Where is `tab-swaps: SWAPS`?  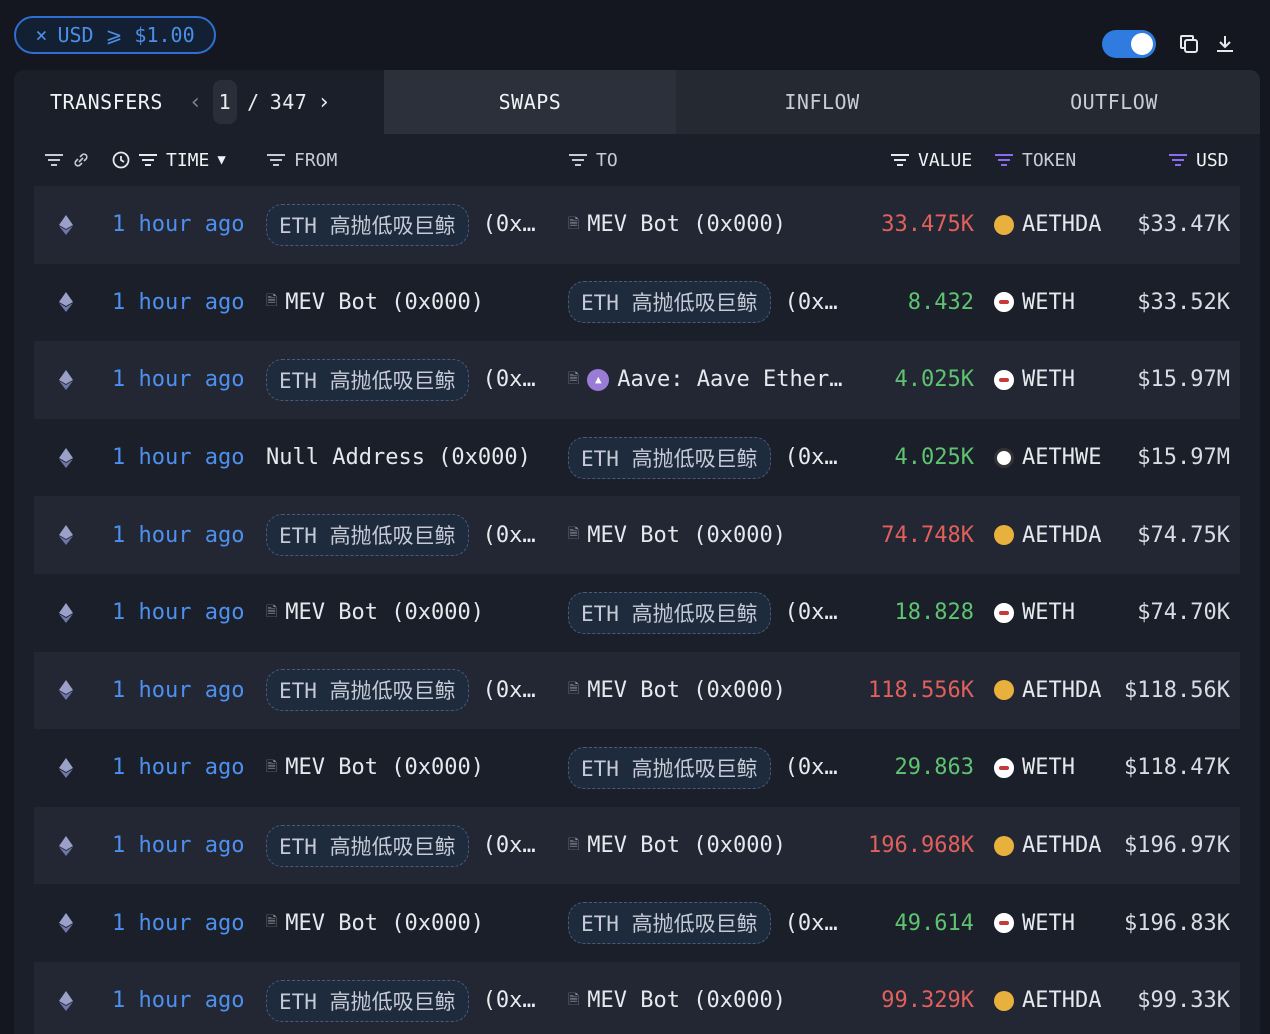 tab-swaps: SWAPS is located at coordinates (530, 102).